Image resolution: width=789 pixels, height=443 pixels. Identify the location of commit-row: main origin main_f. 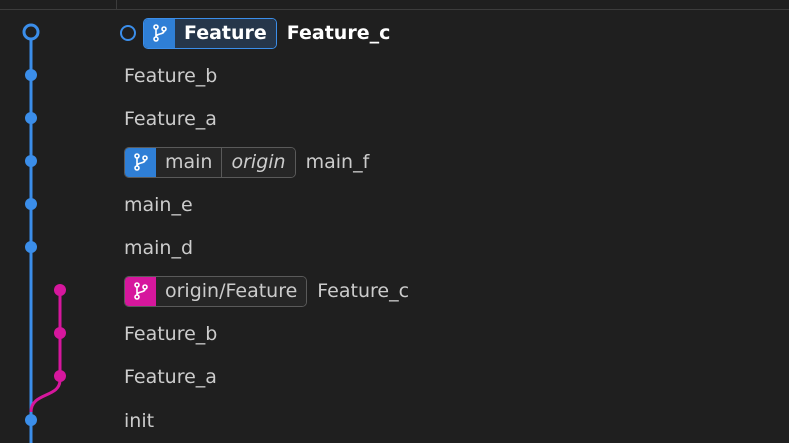
(246, 162).